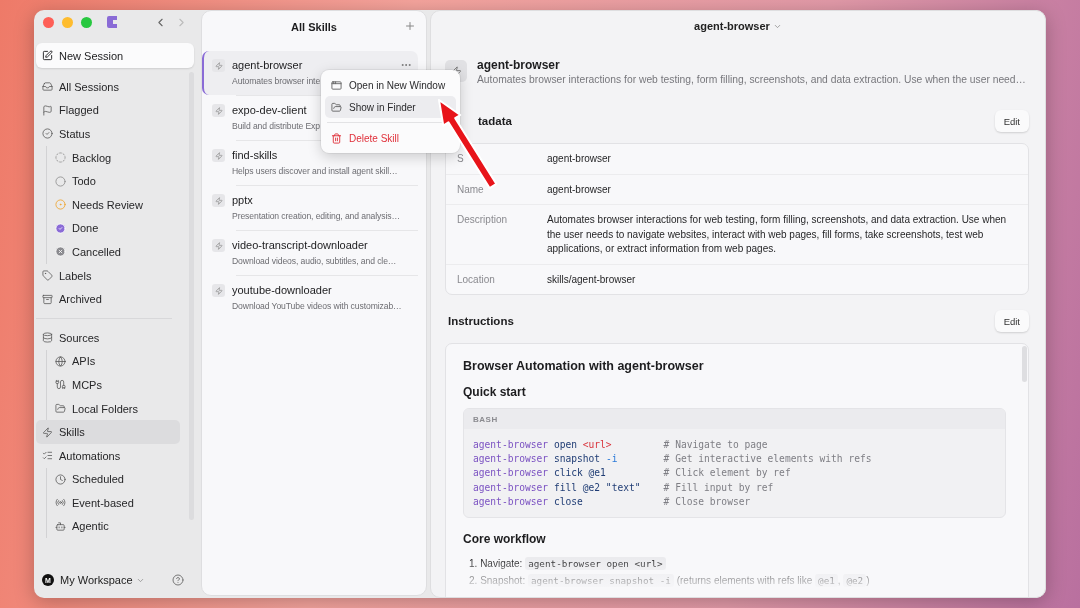 This screenshot has width=1080, height=608. Describe the element at coordinates (108, 134) in the screenshot. I see `sidebar-item: Status` at that location.